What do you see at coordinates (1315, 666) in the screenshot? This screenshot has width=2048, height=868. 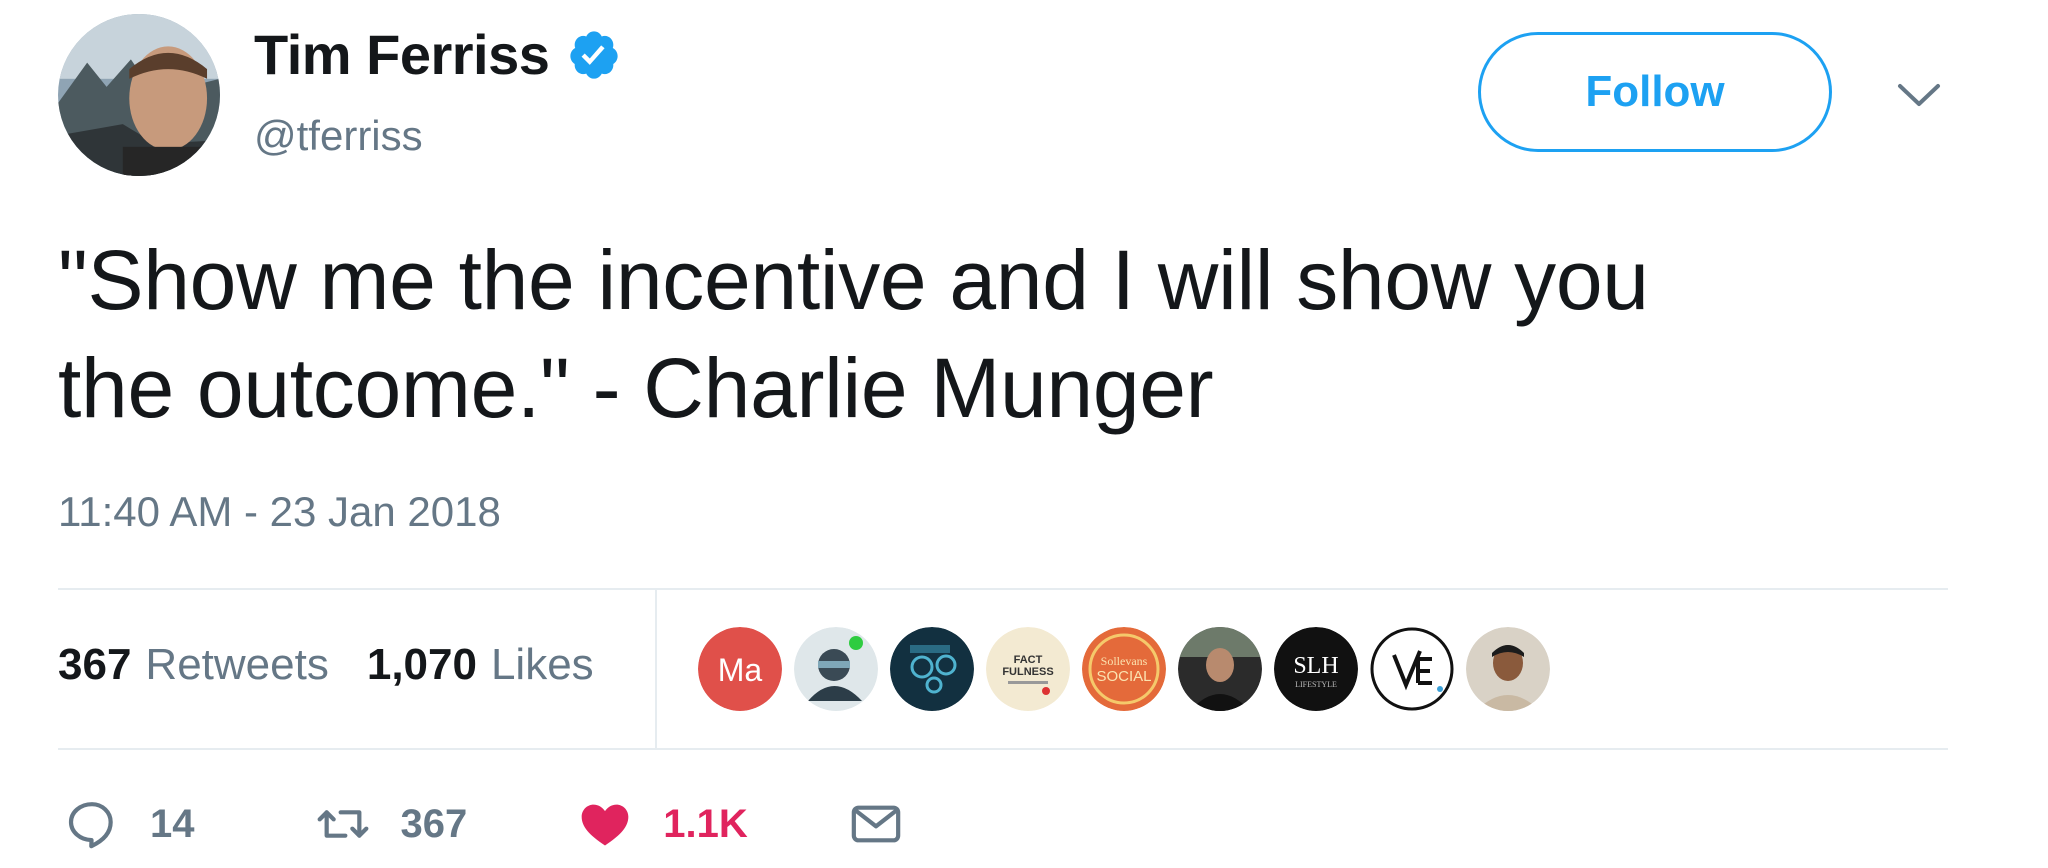 I see `svg-text: SLH` at bounding box center [1315, 666].